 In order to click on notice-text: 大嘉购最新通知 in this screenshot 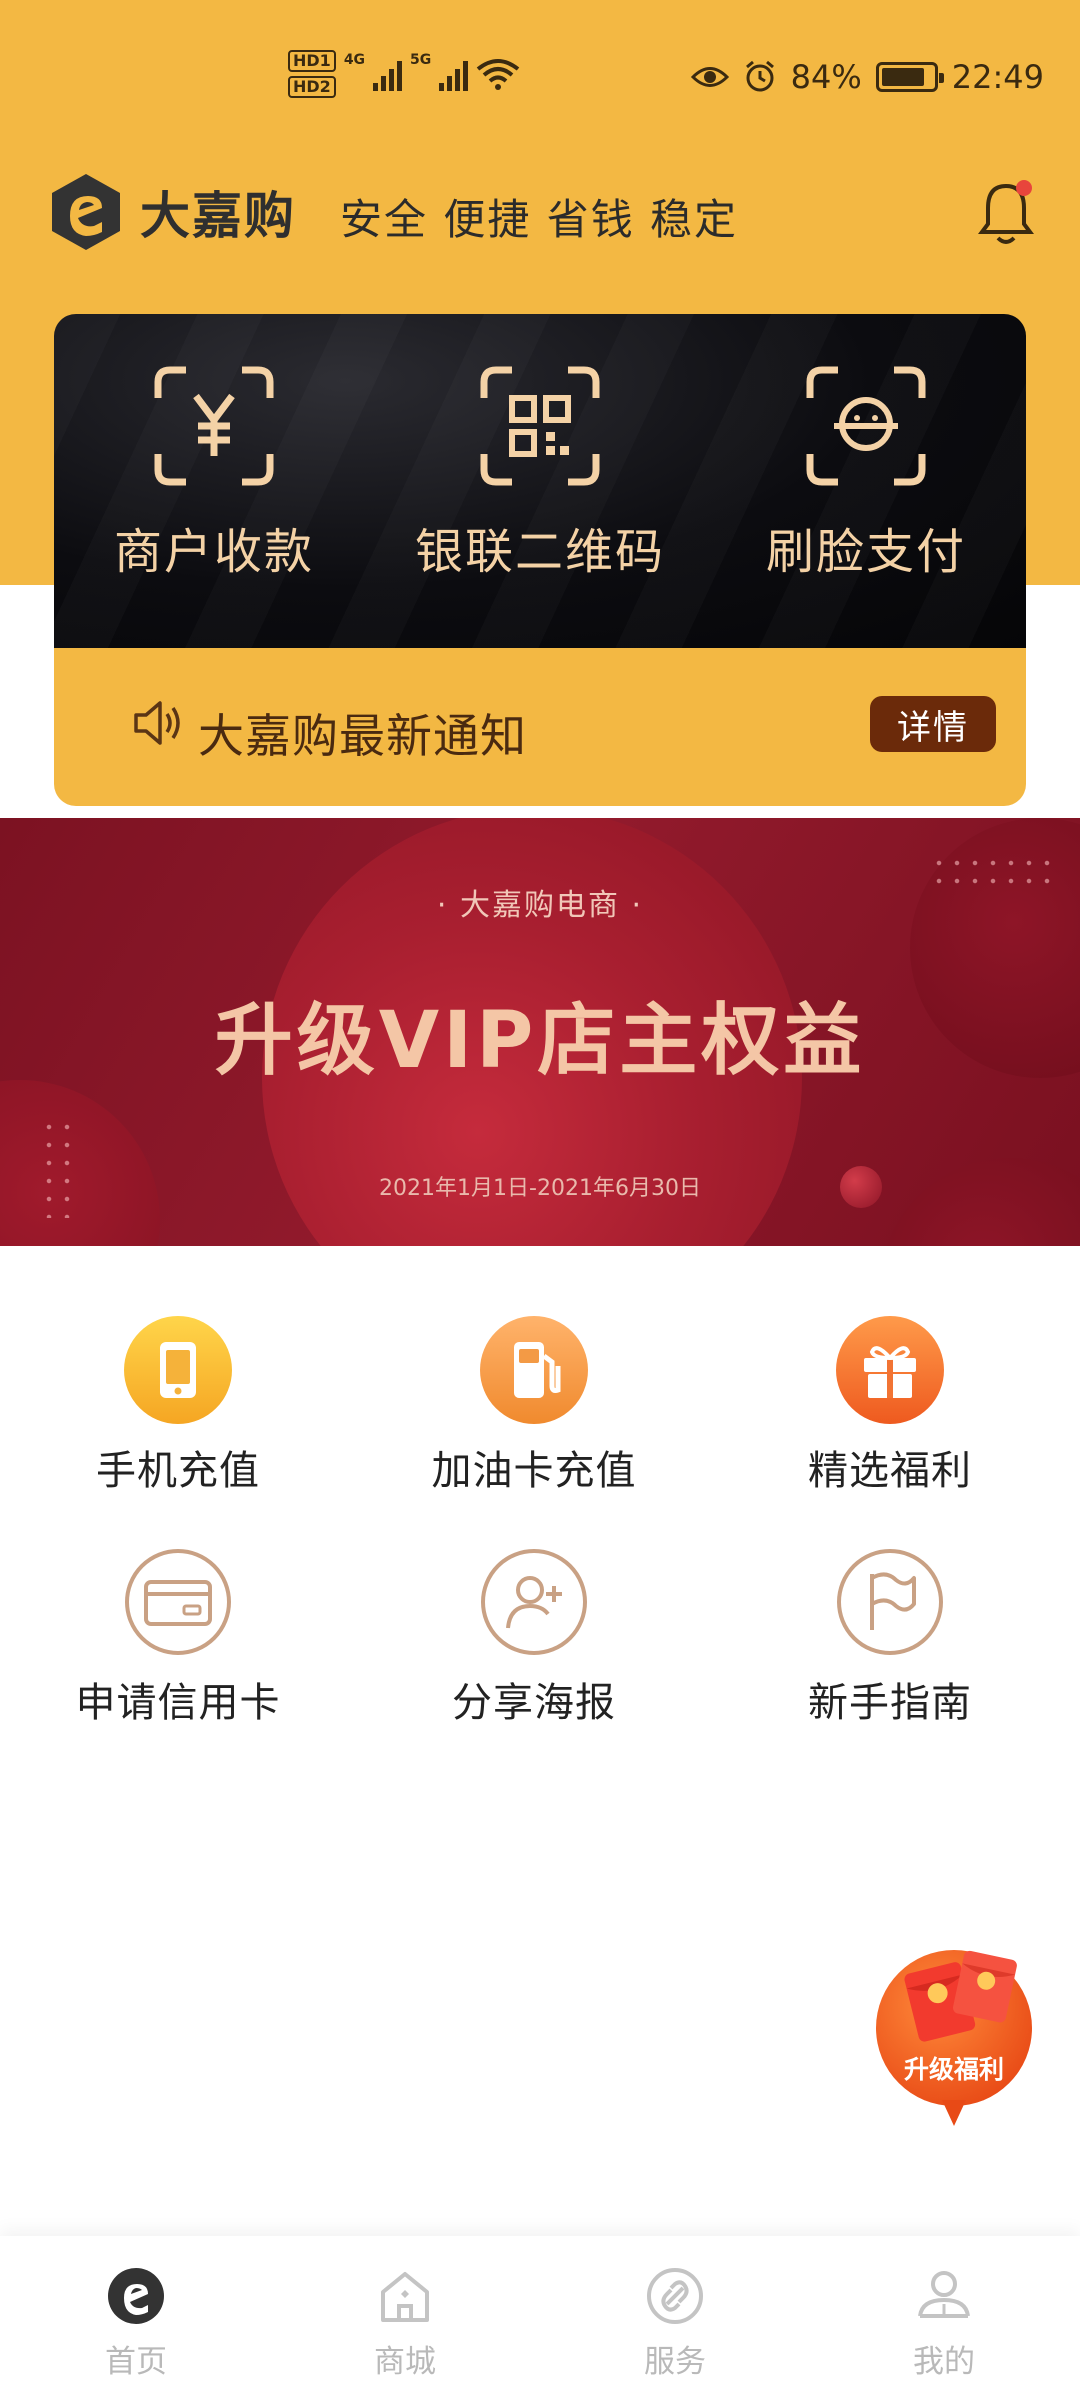, I will do `click(362, 736)`.